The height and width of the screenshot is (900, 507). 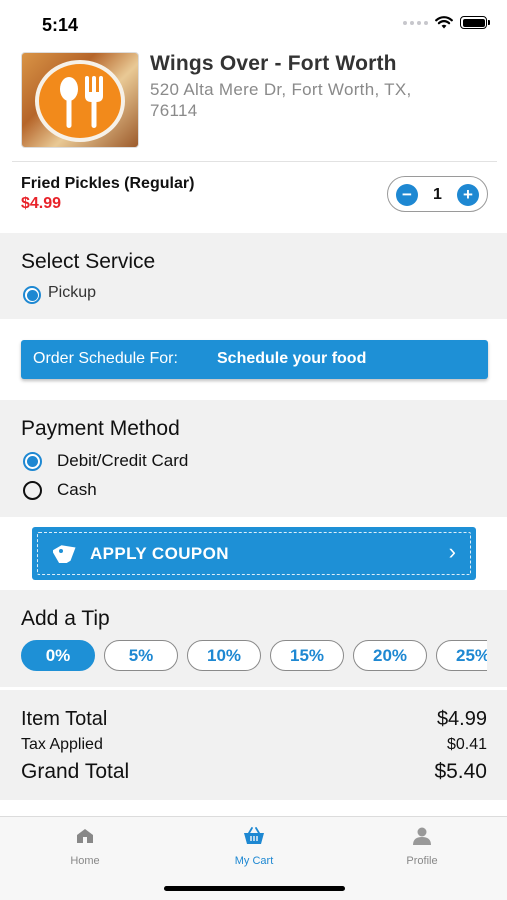 What do you see at coordinates (32, 461) in the screenshot?
I see `card-radio` at bounding box center [32, 461].